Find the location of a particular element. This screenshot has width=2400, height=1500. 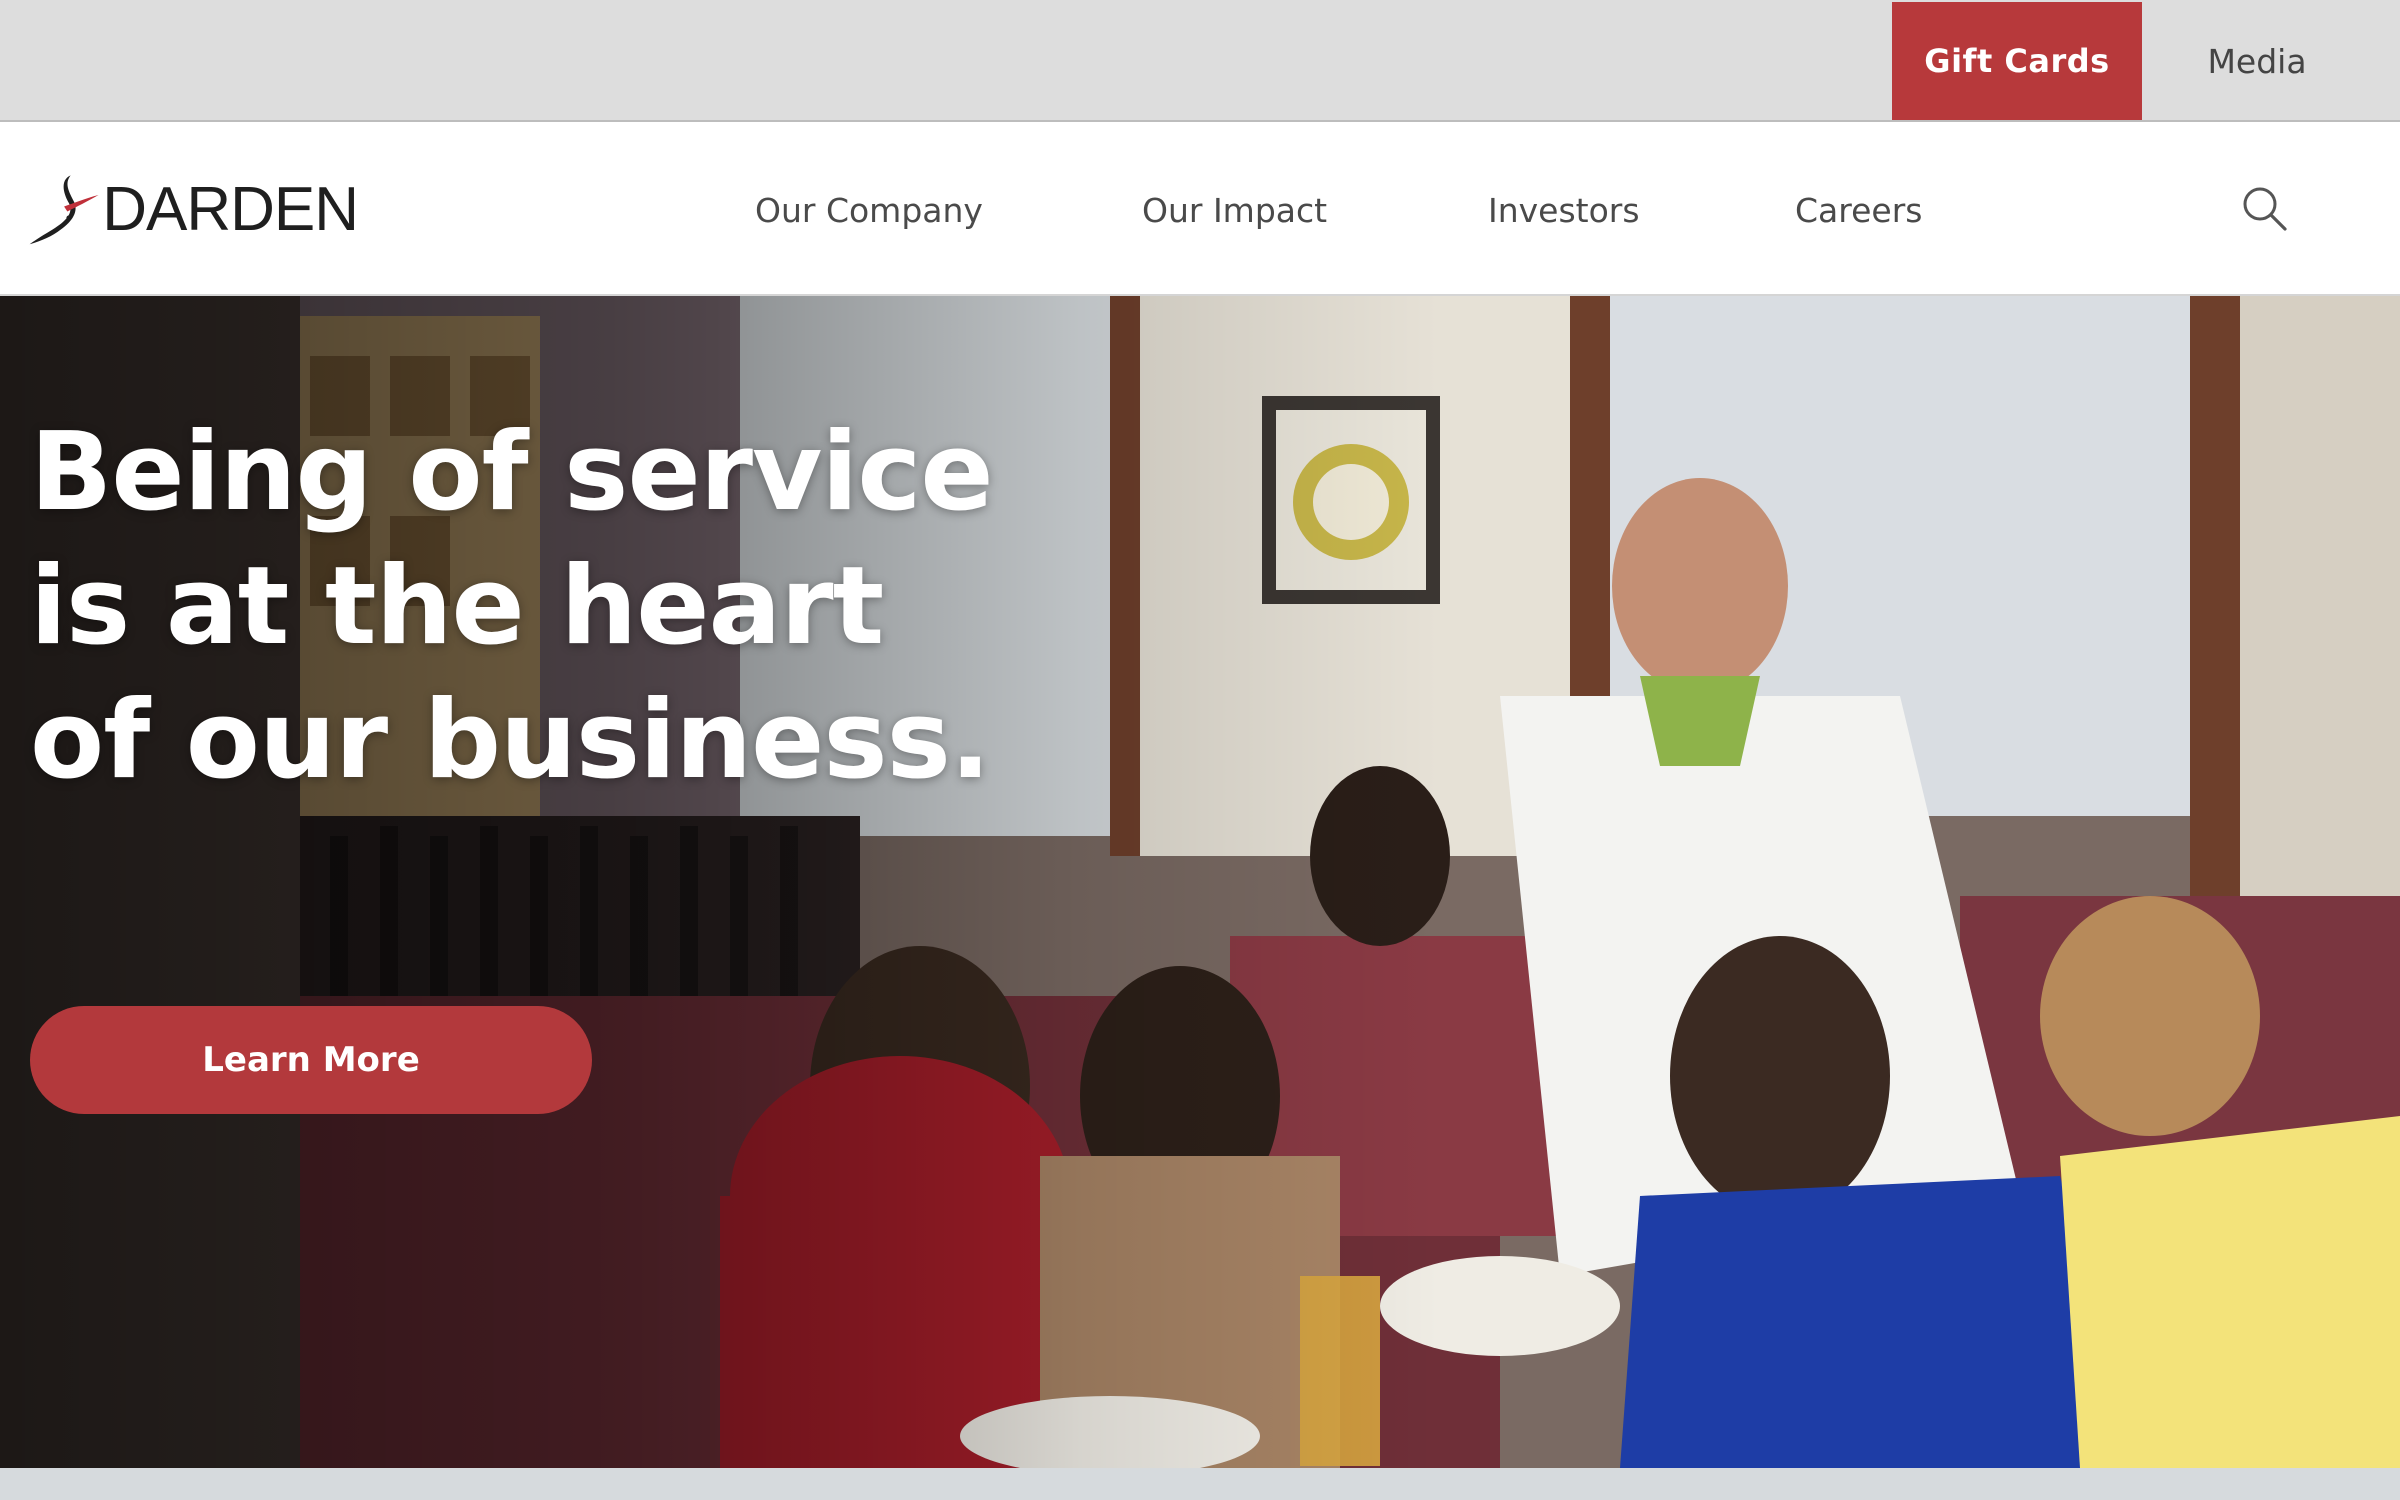

darden-logo-icon is located at coordinates (64, 210).